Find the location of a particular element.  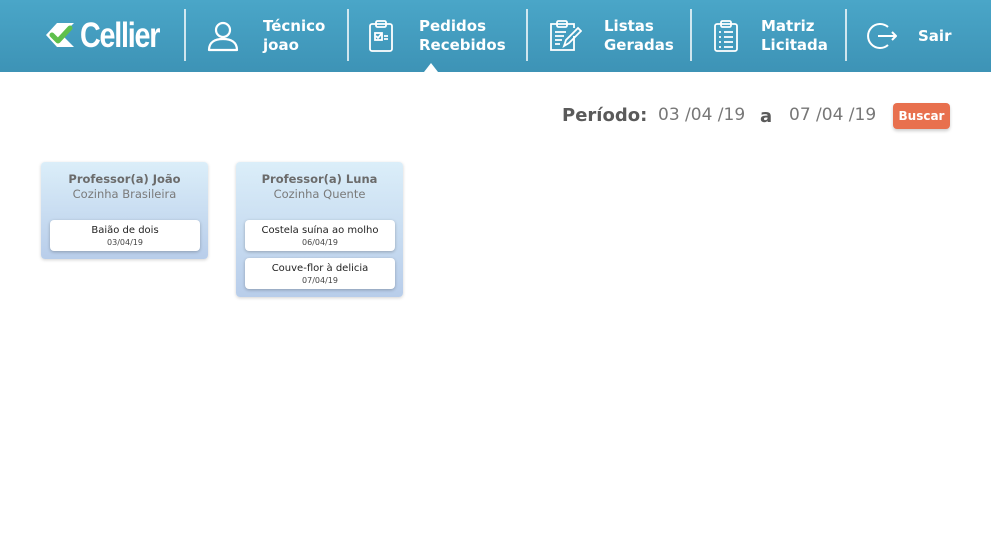

nav-logout-label: Sair is located at coordinates (935, 35).